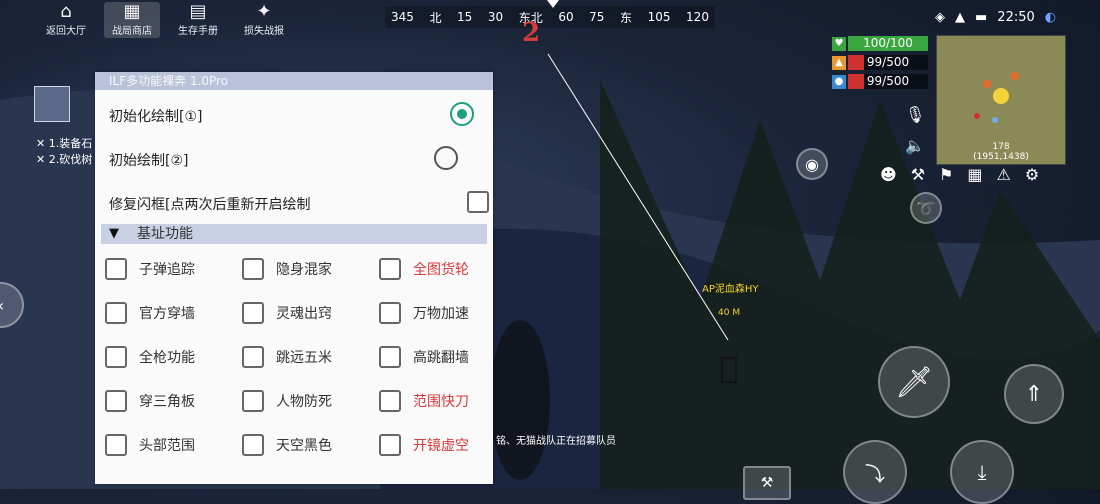 The height and width of the screenshot is (504, 1100). I want to click on crouch-button: ⤓, so click(982, 472).